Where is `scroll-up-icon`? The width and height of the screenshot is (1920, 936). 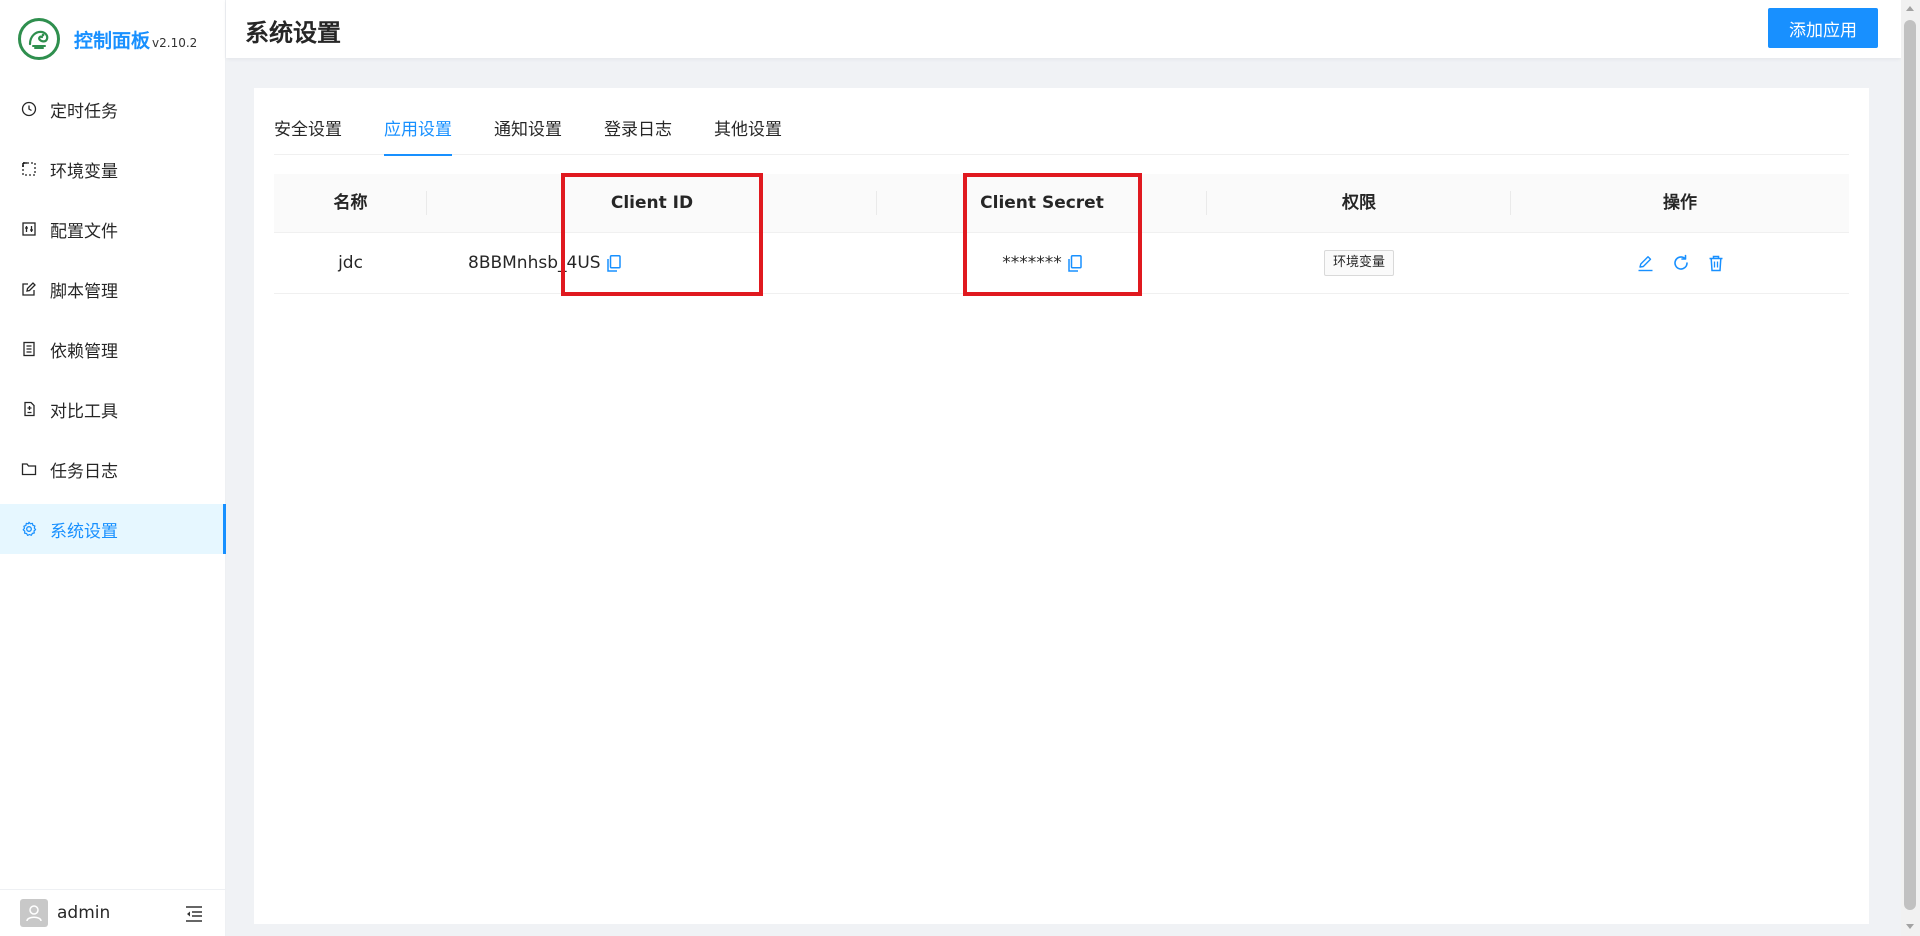 scroll-up-icon is located at coordinates (1910, 8).